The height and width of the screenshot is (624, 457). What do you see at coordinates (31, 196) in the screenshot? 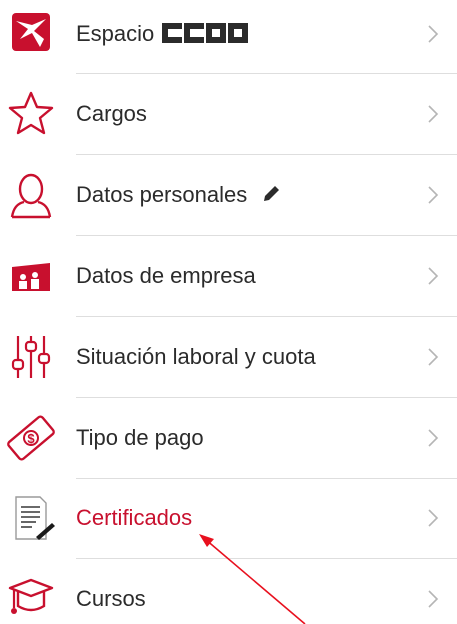
I see `person-icon` at bounding box center [31, 196].